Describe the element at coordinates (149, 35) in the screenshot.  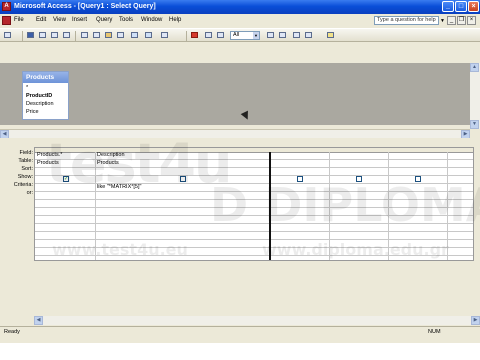
I see `redo-icon` at that location.